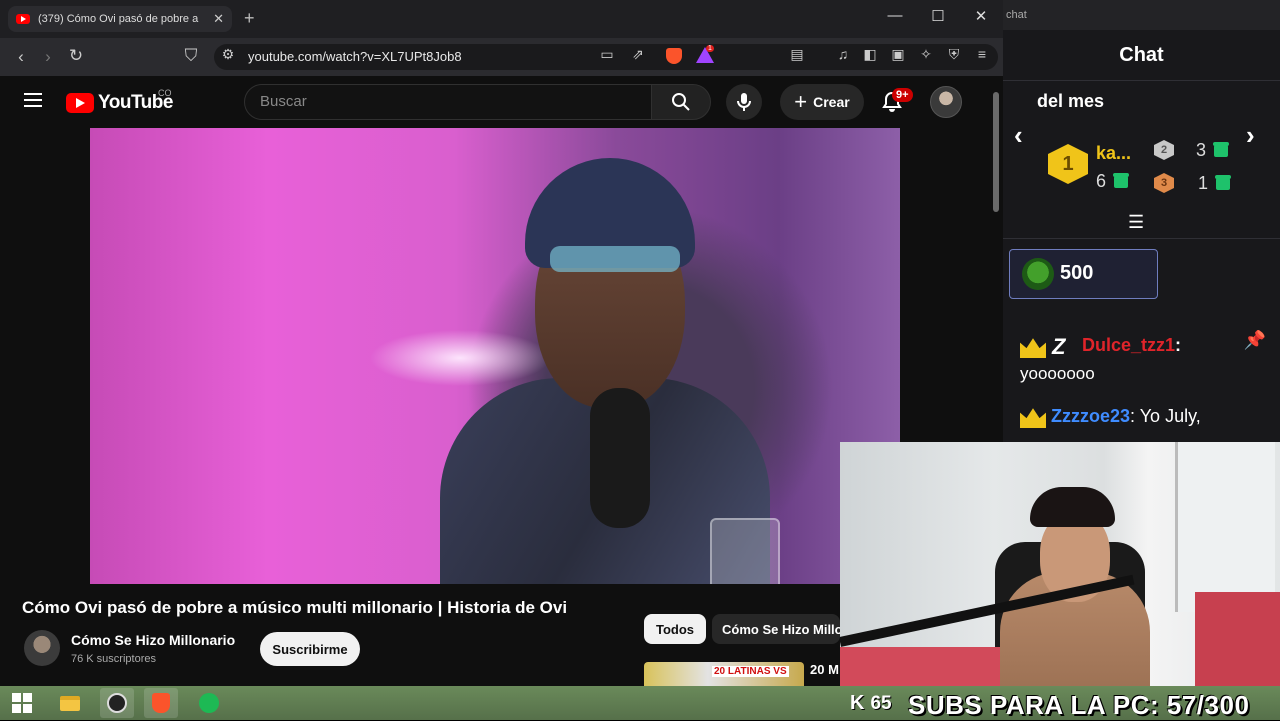 This screenshot has width=1280, height=721. I want to click on music-icon: ♫, so click(843, 54).